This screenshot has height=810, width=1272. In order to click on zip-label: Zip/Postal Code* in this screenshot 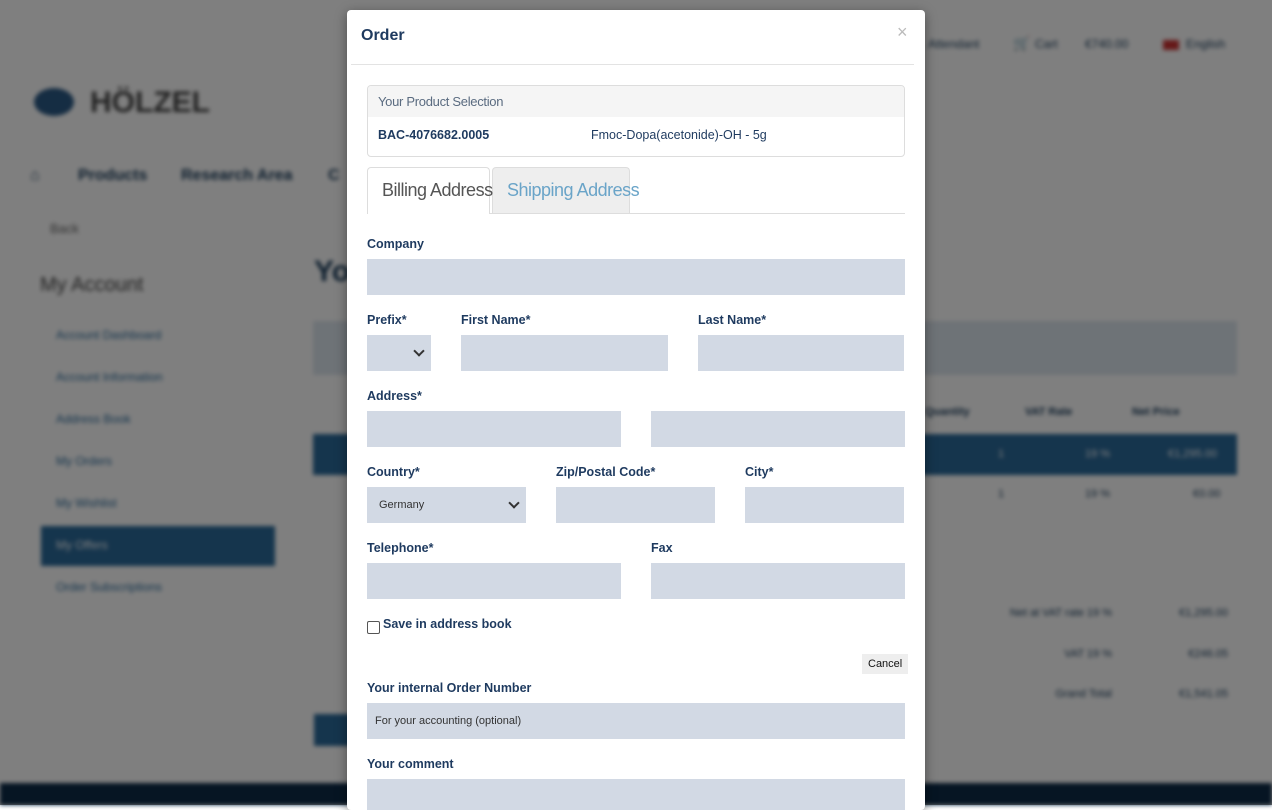, I will do `click(606, 472)`.